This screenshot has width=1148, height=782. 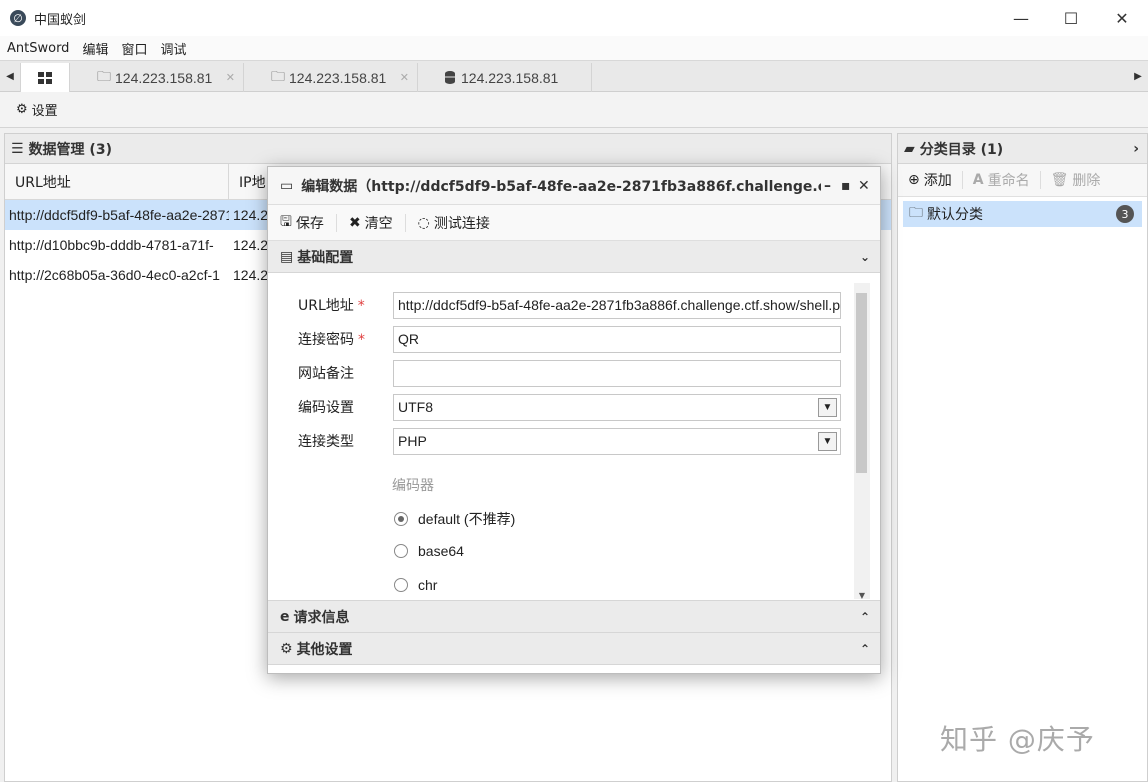 What do you see at coordinates (1022, 214) in the screenshot?
I see `category-item-default: 🗀 默认分类 3` at bounding box center [1022, 214].